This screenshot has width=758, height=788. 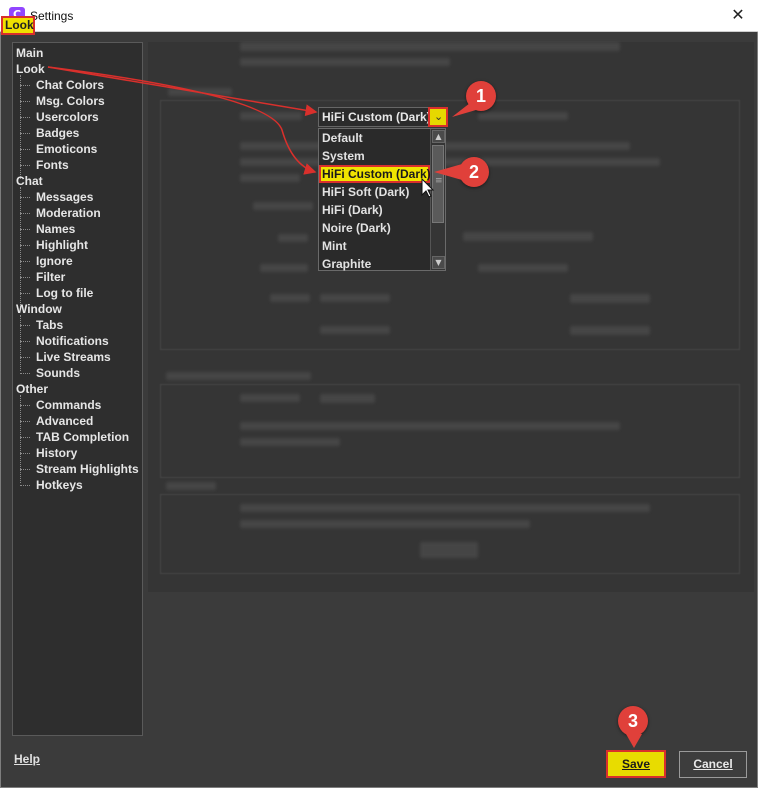 I want to click on tree-item-badges: Badges, so click(x=49, y=133).